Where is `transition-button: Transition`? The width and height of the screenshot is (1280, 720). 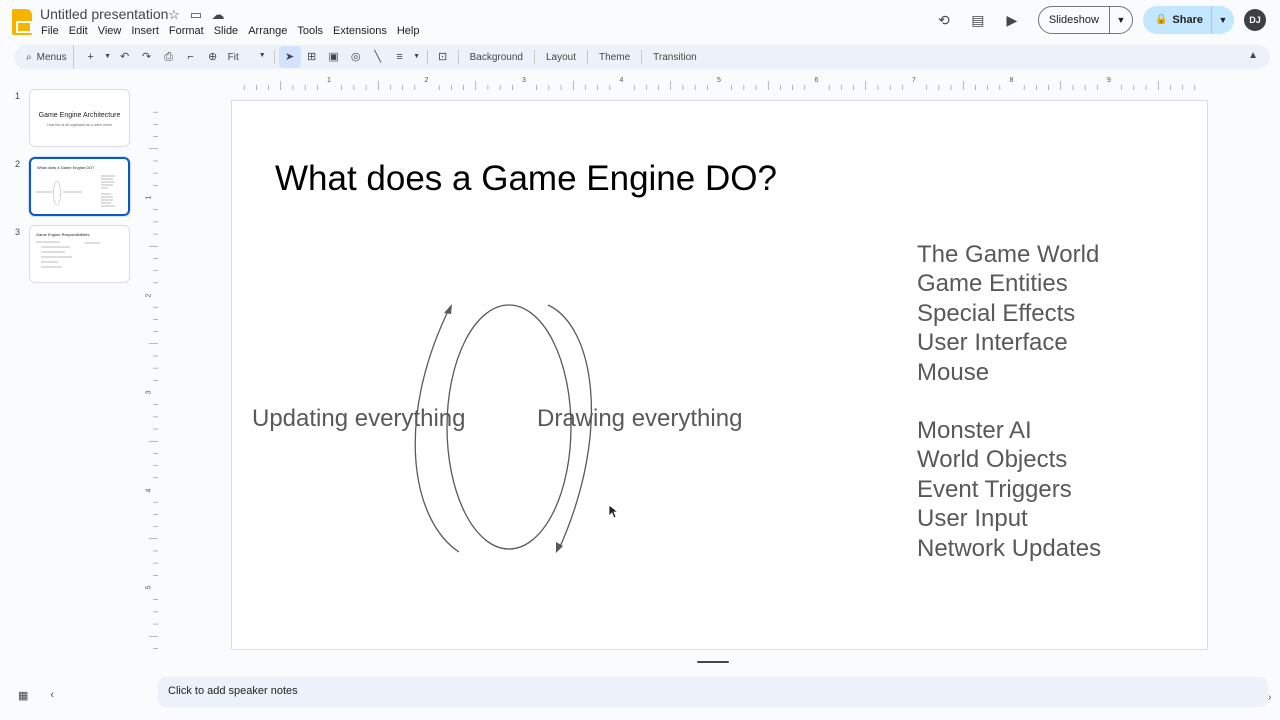
transition-button: Transition is located at coordinates (675, 57).